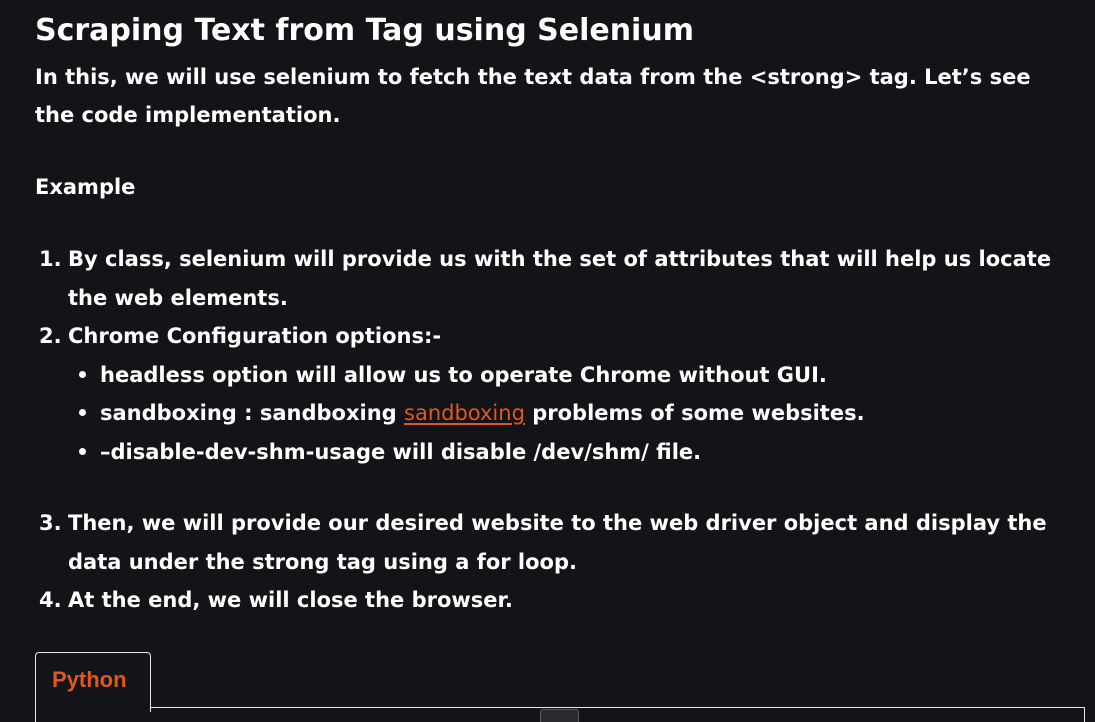 This screenshot has width=1095, height=722. What do you see at coordinates (50, 523) in the screenshot?
I see `step-number: 3.` at bounding box center [50, 523].